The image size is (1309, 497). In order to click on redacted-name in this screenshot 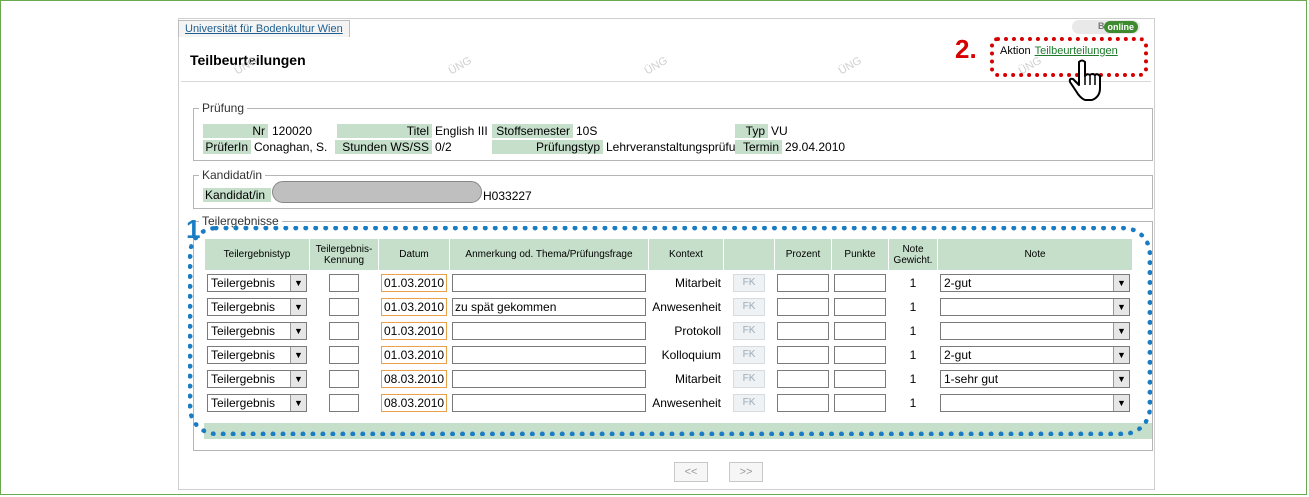, I will do `click(377, 192)`.